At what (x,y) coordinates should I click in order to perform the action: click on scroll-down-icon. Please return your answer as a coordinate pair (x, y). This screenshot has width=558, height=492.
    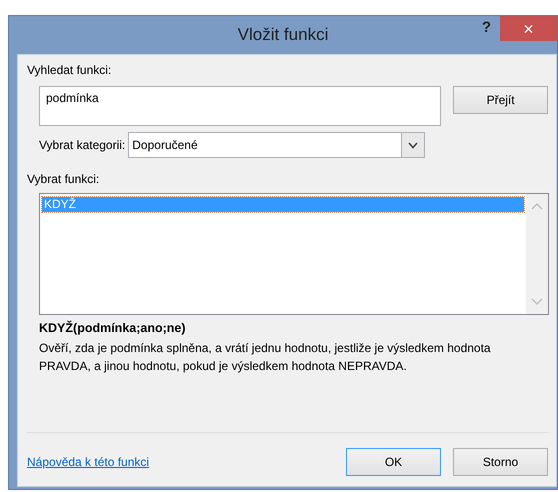
    Looking at the image, I should click on (537, 302).